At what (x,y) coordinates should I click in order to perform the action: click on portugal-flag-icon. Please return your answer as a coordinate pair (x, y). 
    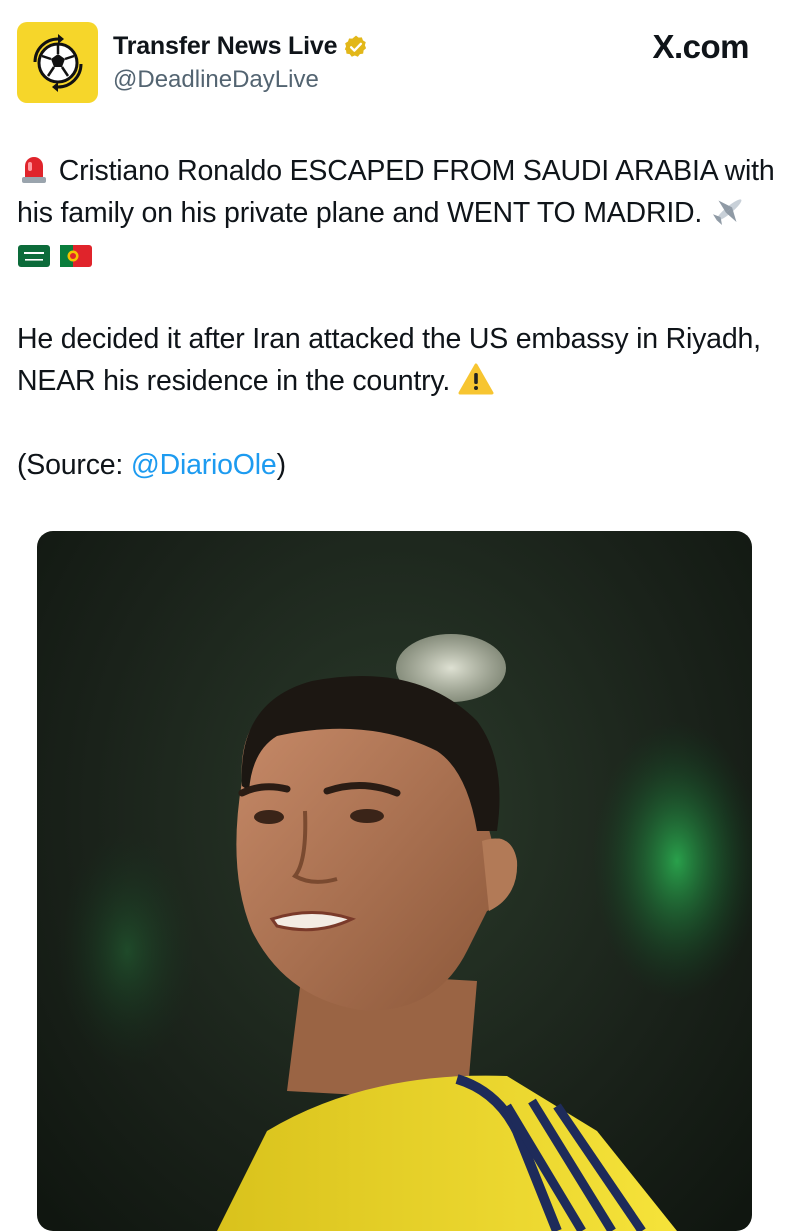
    Looking at the image, I should click on (75, 256).